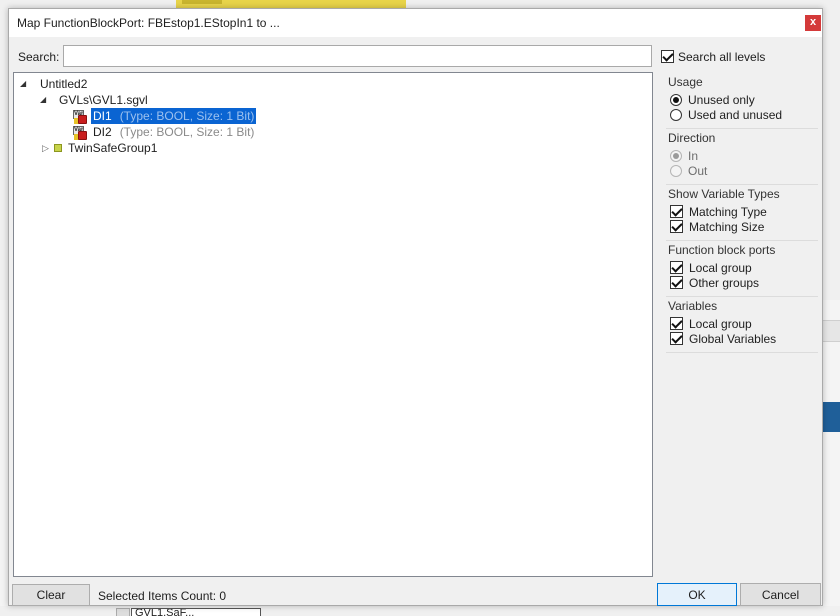 The width and height of the screenshot is (840, 616). I want to click on ok-button: OK, so click(697, 594).